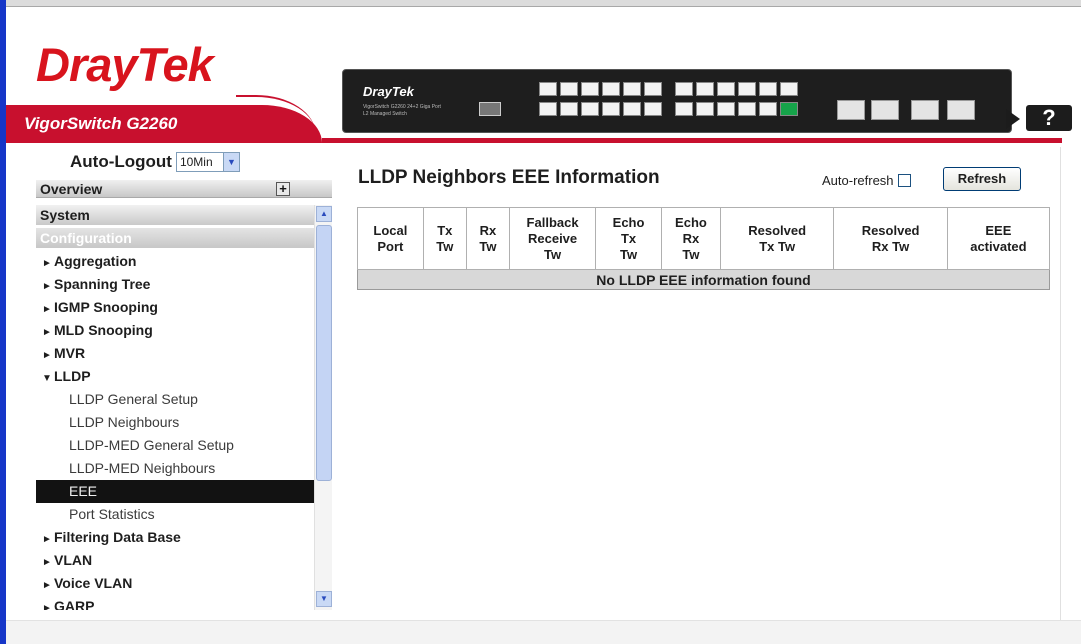  I want to click on sidebar-item-label: MVR, so click(70, 353).